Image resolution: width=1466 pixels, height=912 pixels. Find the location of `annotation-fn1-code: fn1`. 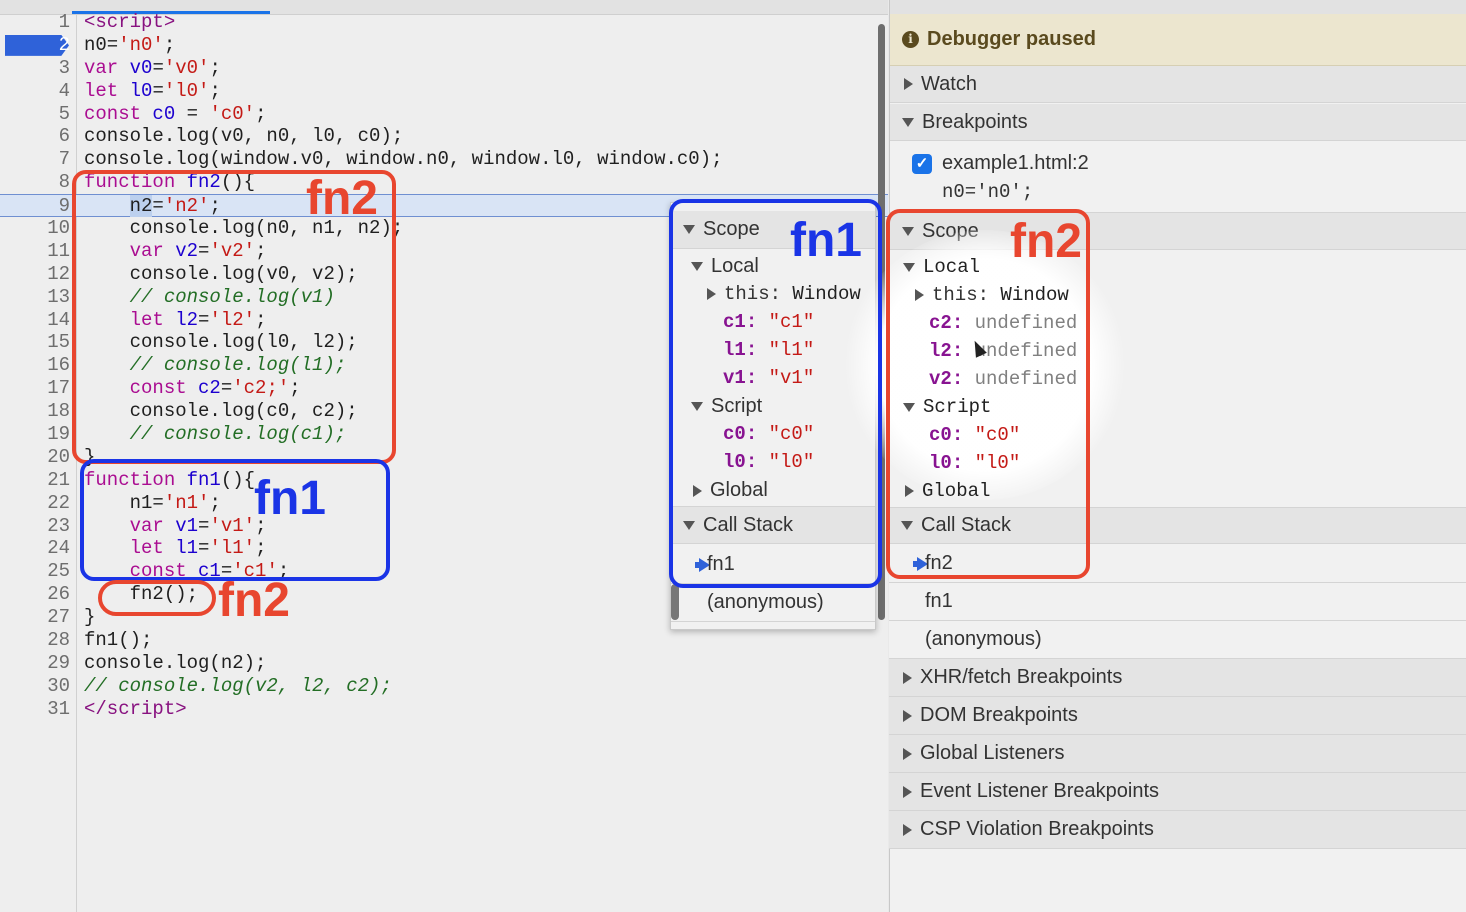

annotation-fn1-code: fn1 is located at coordinates (290, 498).